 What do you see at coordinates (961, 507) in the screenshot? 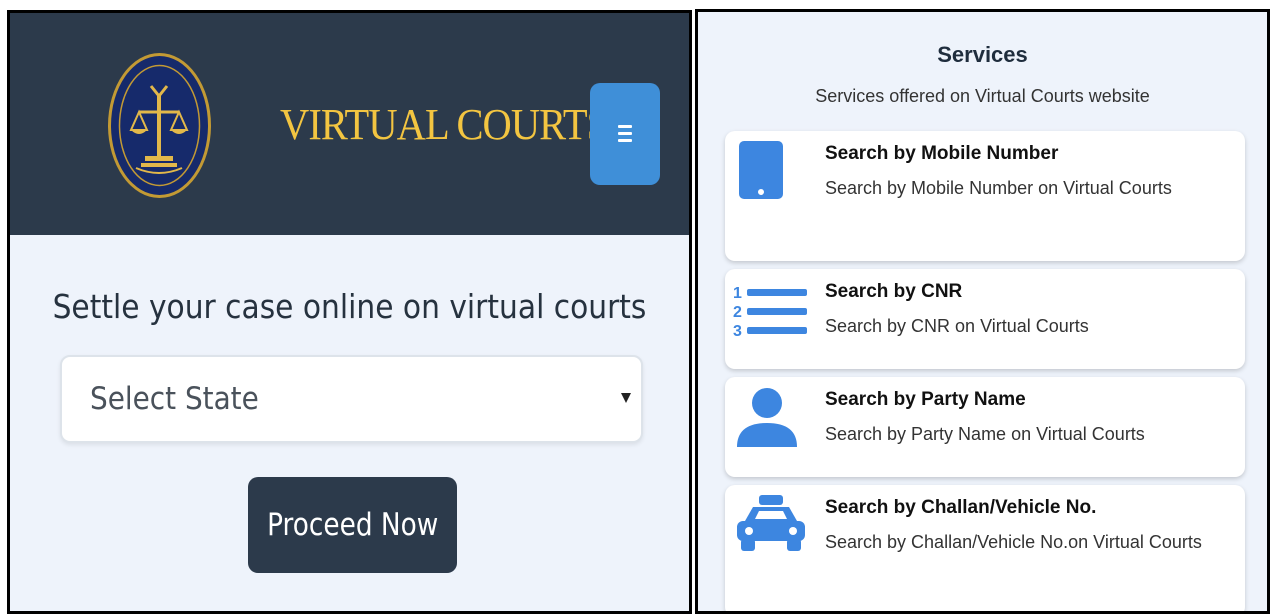
I see `service-title: Search by Challan/Vehicle No.` at bounding box center [961, 507].